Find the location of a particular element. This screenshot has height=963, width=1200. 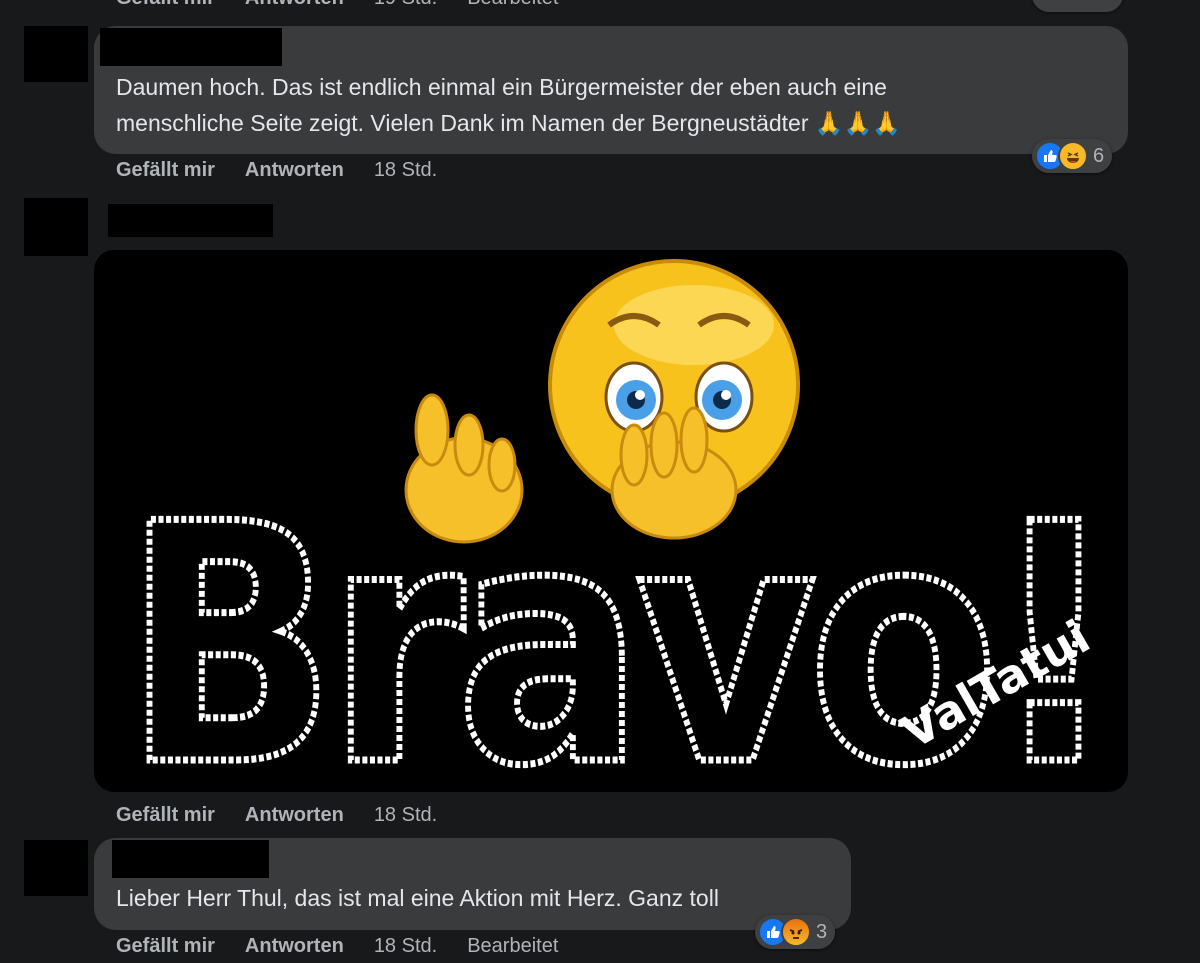

reaction-summary-partial is located at coordinates (1077, 6).